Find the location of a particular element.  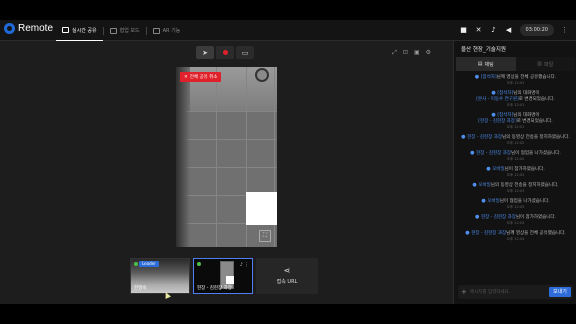

video-shadow is located at coordinates (183, 157).